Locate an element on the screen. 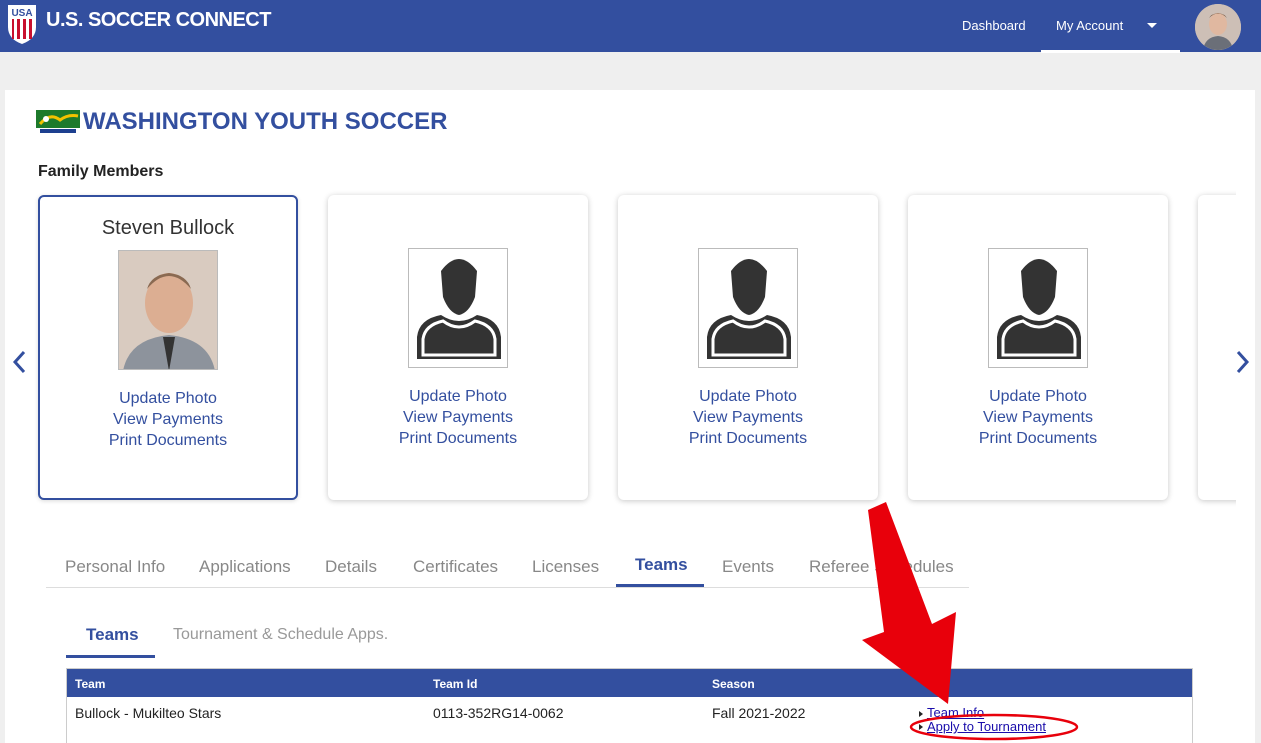  subtab-teams: Teams is located at coordinates (112, 635).